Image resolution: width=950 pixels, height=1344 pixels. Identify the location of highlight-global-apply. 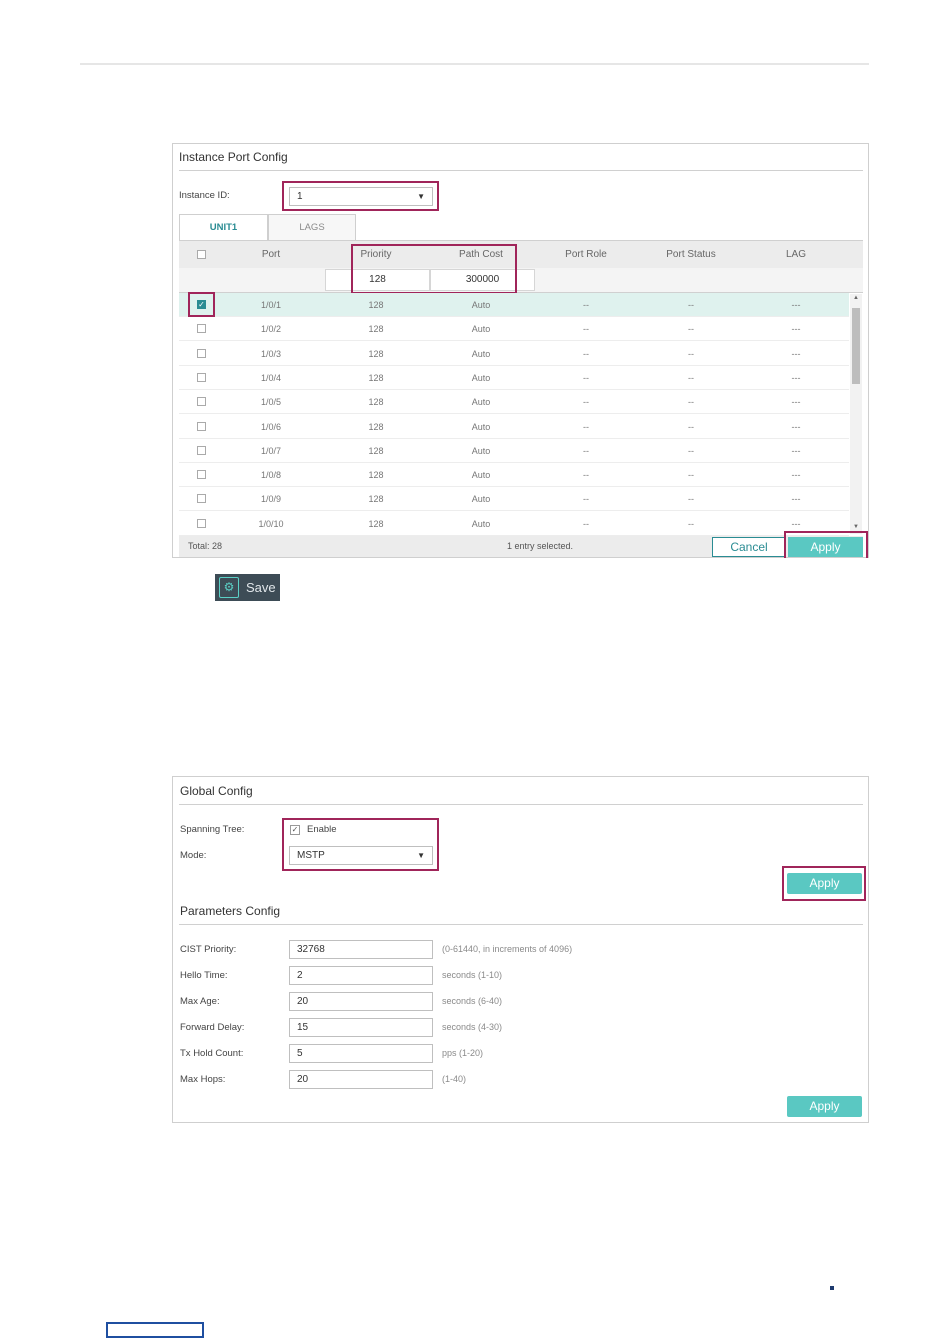
(824, 883).